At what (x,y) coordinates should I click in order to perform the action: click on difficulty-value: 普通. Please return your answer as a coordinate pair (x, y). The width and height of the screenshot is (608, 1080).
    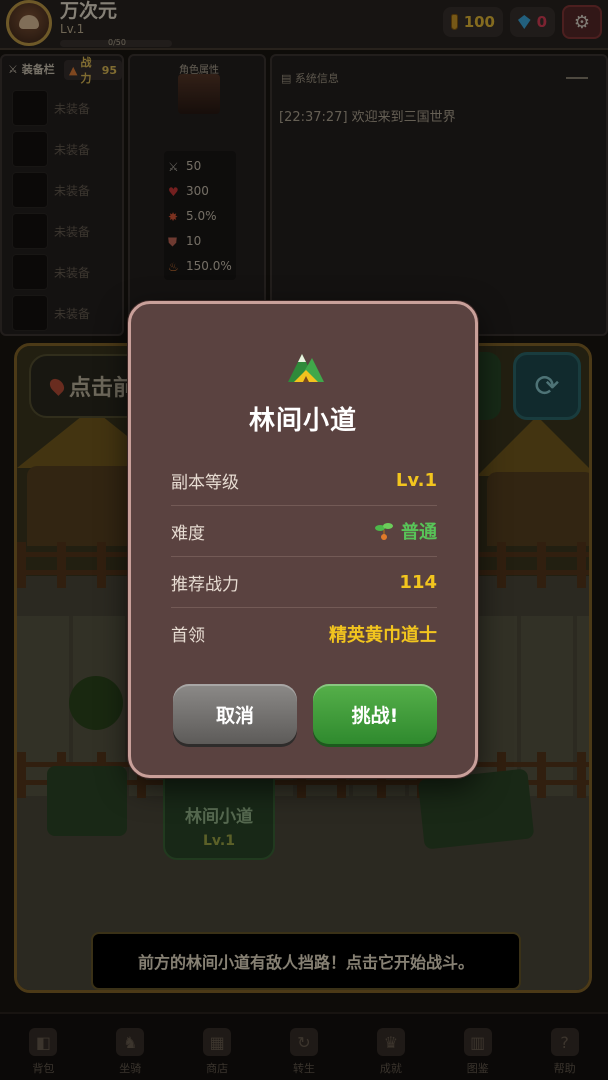
    Looking at the image, I should click on (419, 532).